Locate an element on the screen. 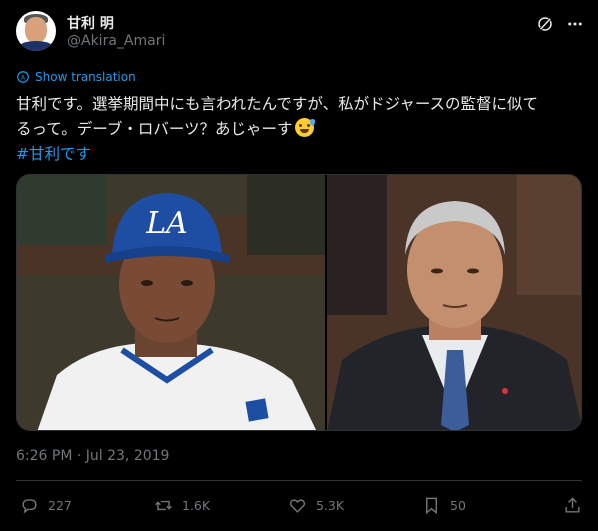 Image resolution: width=598 pixels, height=531 pixels. reply-icon is located at coordinates (29, 506).